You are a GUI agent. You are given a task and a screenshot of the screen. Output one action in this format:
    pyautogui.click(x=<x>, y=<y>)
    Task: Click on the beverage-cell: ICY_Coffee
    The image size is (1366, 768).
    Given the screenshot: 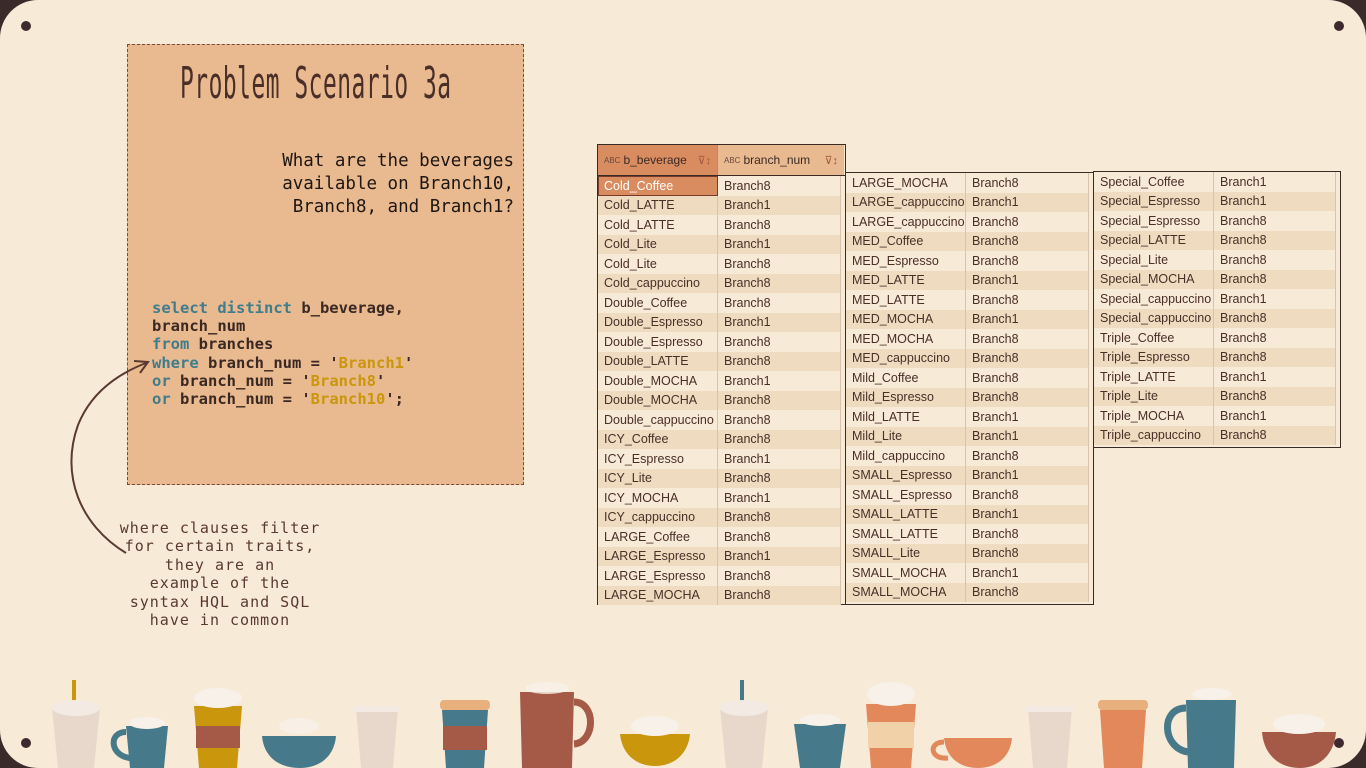 What is the action you would take?
    pyautogui.click(x=658, y=439)
    